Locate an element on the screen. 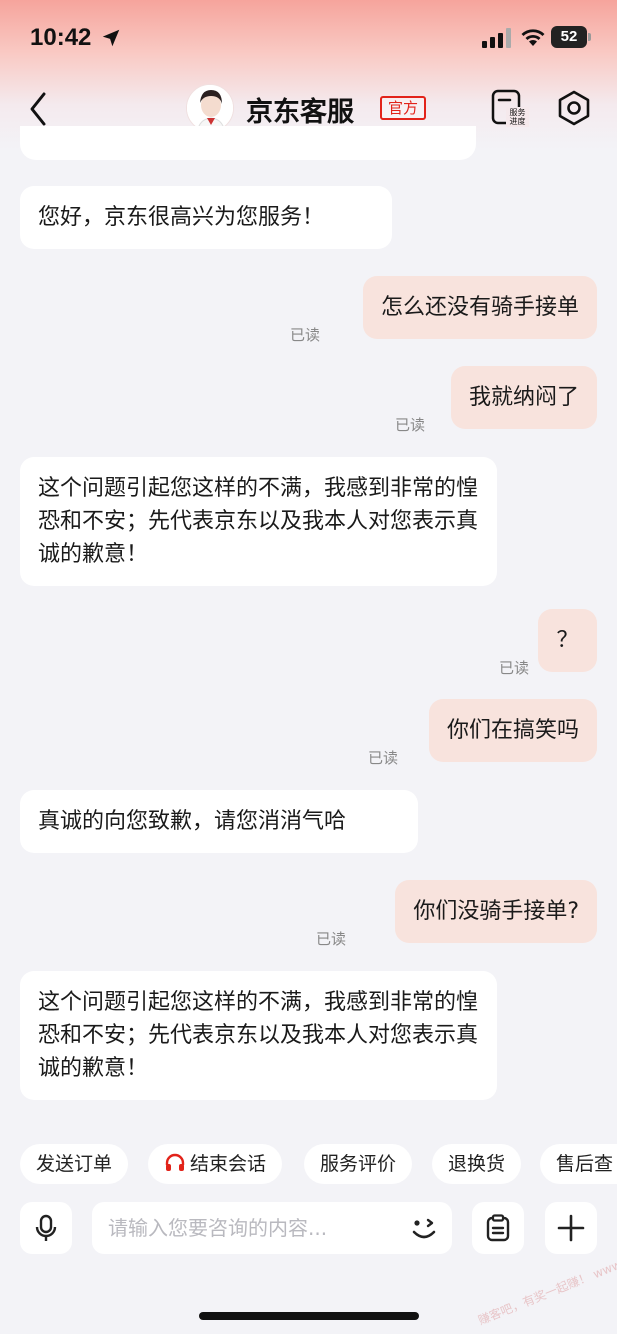 The width and height of the screenshot is (617, 1334). chip-label: 服务评价 is located at coordinates (358, 1164).